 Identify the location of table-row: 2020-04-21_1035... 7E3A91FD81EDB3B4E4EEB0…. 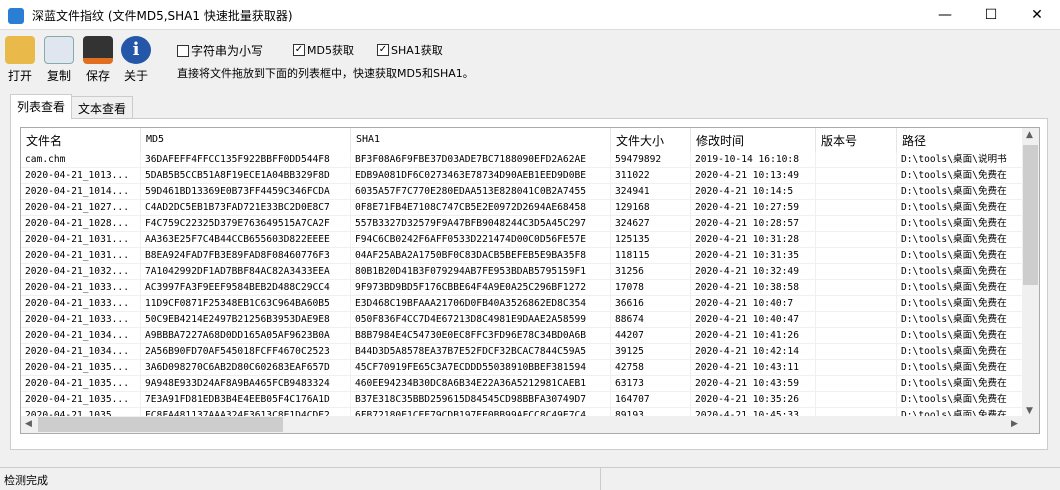
(522, 400).